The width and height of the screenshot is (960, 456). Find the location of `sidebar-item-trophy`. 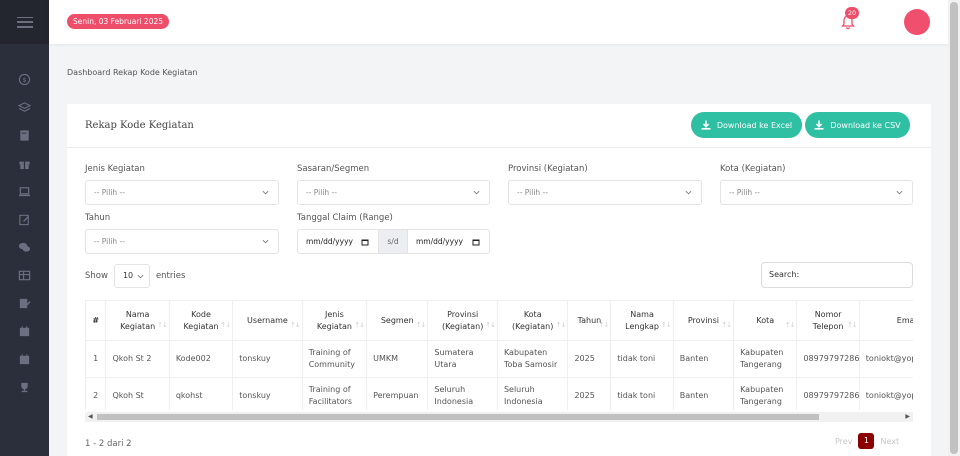

sidebar-item-trophy is located at coordinates (24, 387).